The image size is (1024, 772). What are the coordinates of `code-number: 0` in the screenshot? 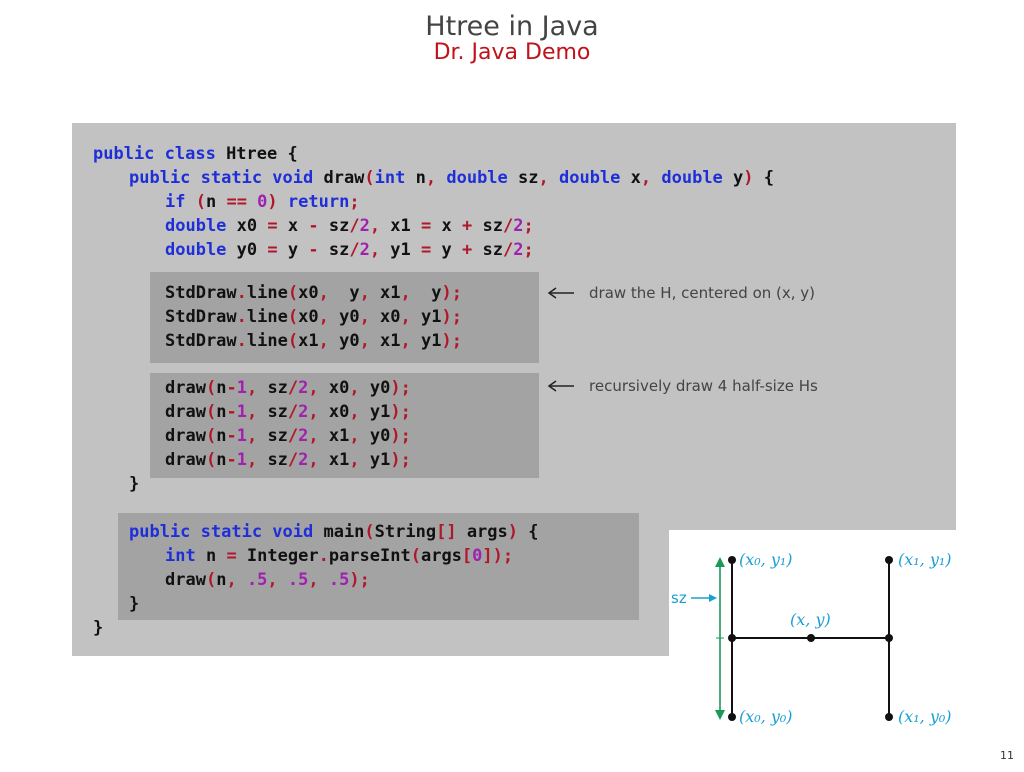 It's located at (477, 556).